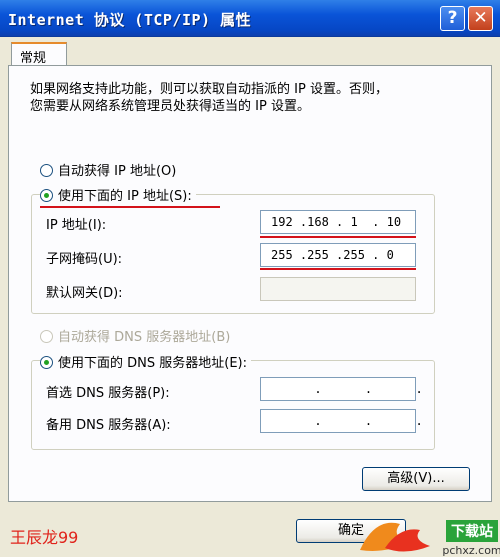  I want to click on tab-general: 常规, so click(39, 54).